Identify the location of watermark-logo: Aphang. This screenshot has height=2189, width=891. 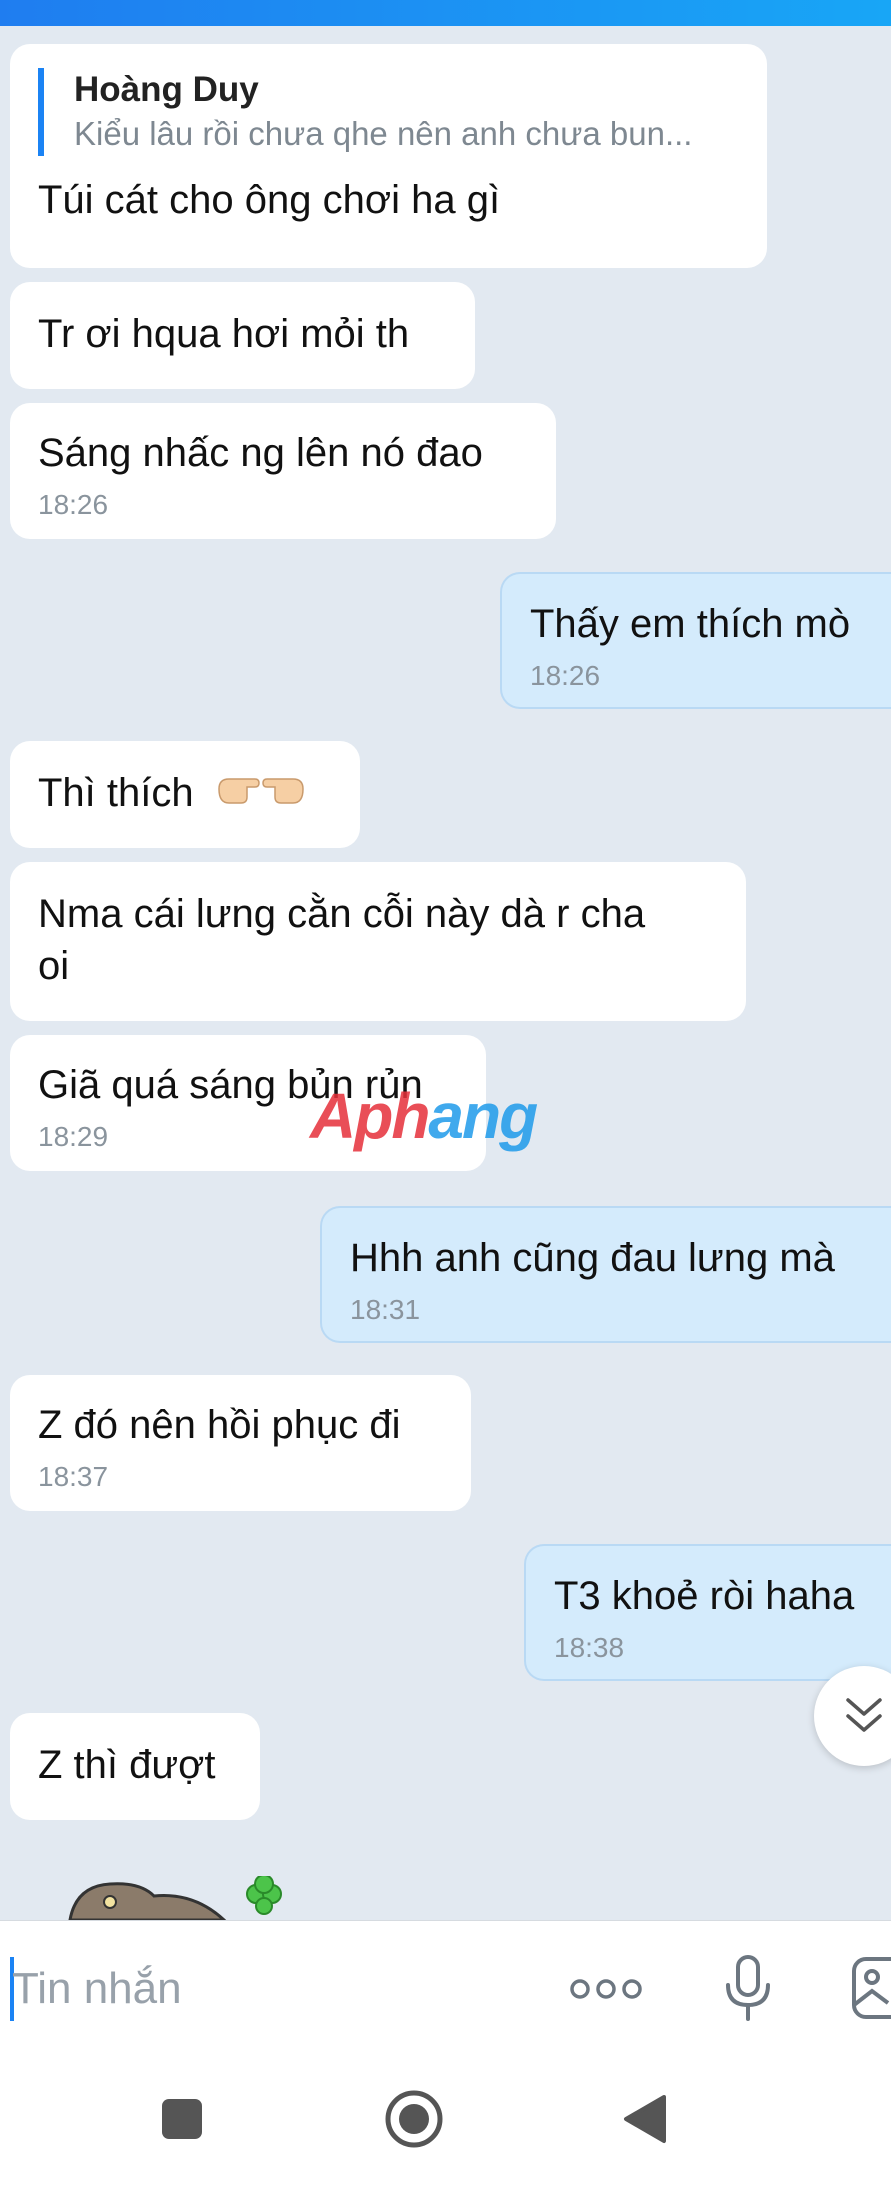
(424, 1116).